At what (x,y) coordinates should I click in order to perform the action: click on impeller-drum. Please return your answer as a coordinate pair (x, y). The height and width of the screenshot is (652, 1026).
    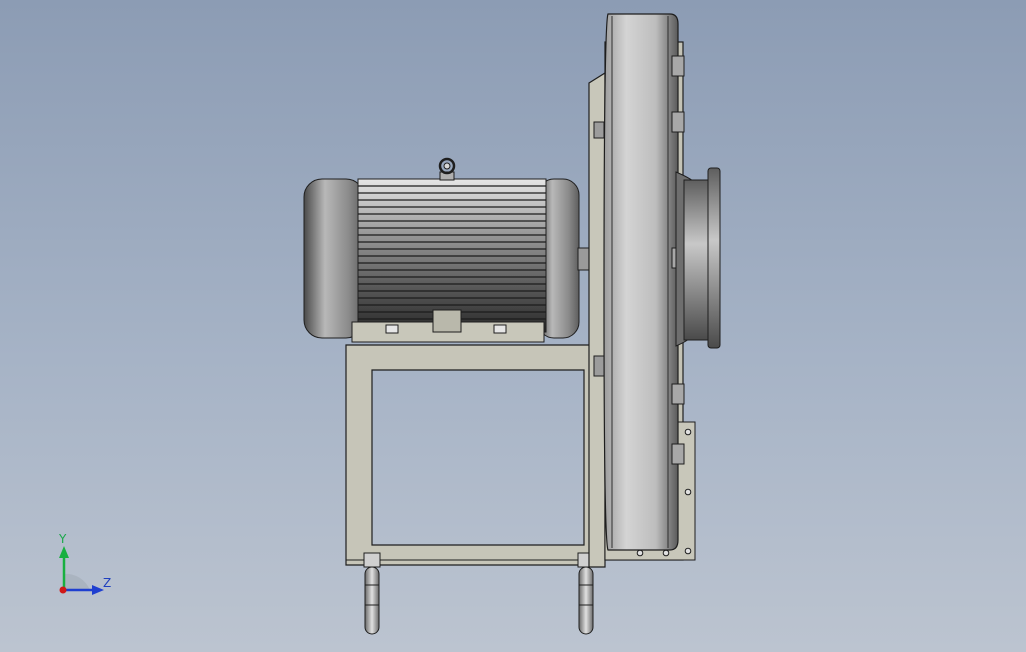
    Looking at the image, I should click on (641, 282).